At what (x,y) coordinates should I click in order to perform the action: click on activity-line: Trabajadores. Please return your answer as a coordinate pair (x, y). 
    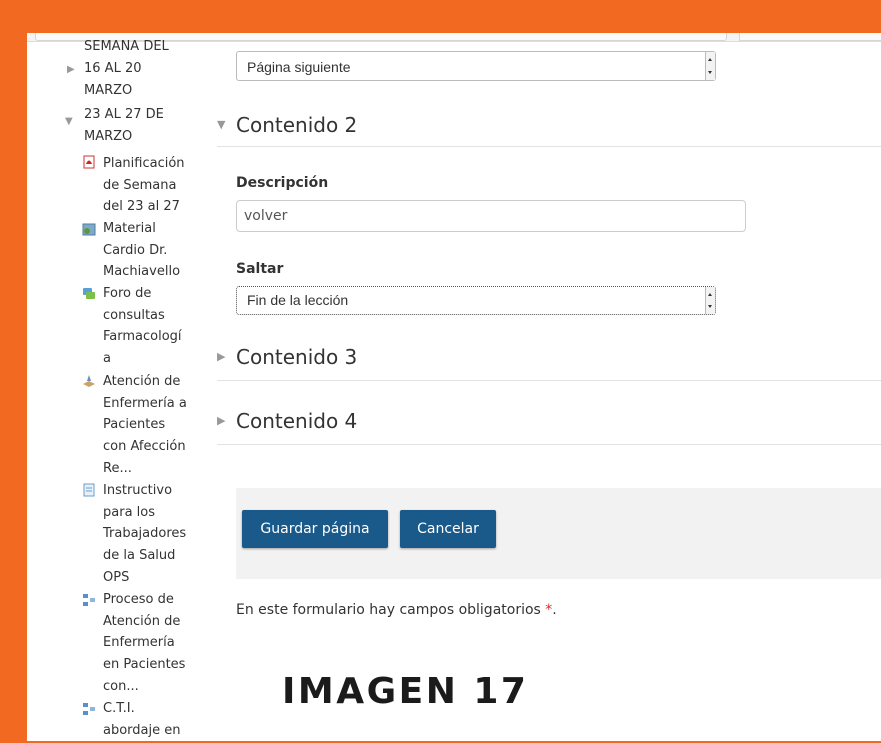
    Looking at the image, I should click on (145, 534).